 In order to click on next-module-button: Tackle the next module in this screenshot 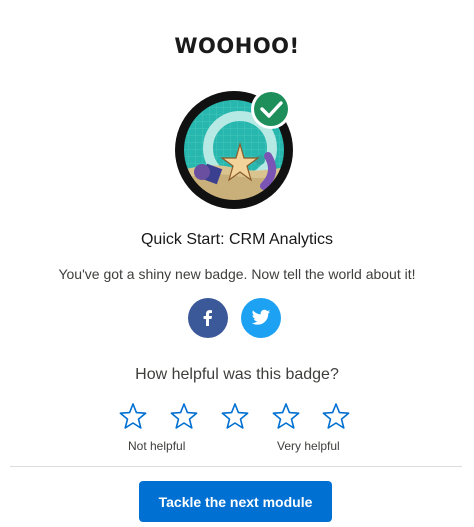, I will do `click(235, 501)`.